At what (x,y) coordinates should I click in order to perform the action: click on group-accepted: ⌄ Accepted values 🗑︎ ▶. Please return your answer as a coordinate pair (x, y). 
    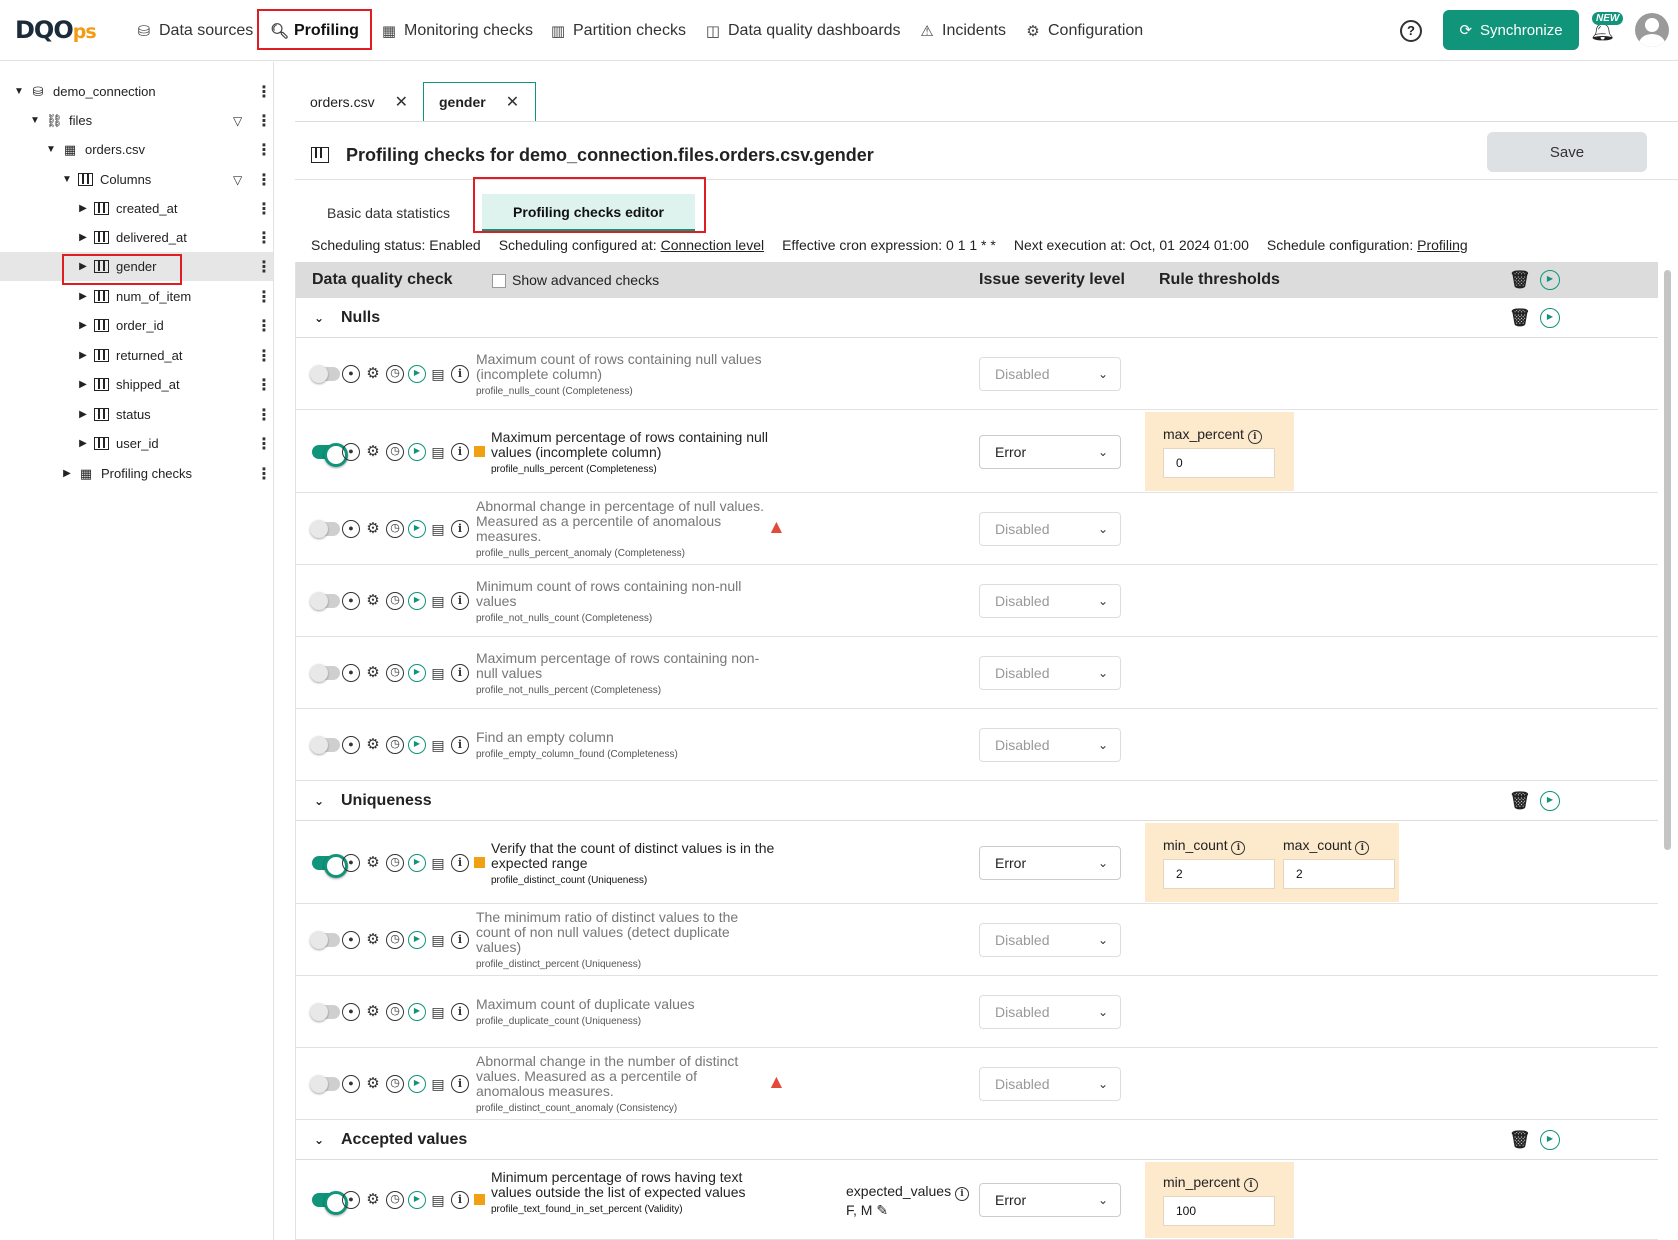
    Looking at the image, I should click on (977, 1140).